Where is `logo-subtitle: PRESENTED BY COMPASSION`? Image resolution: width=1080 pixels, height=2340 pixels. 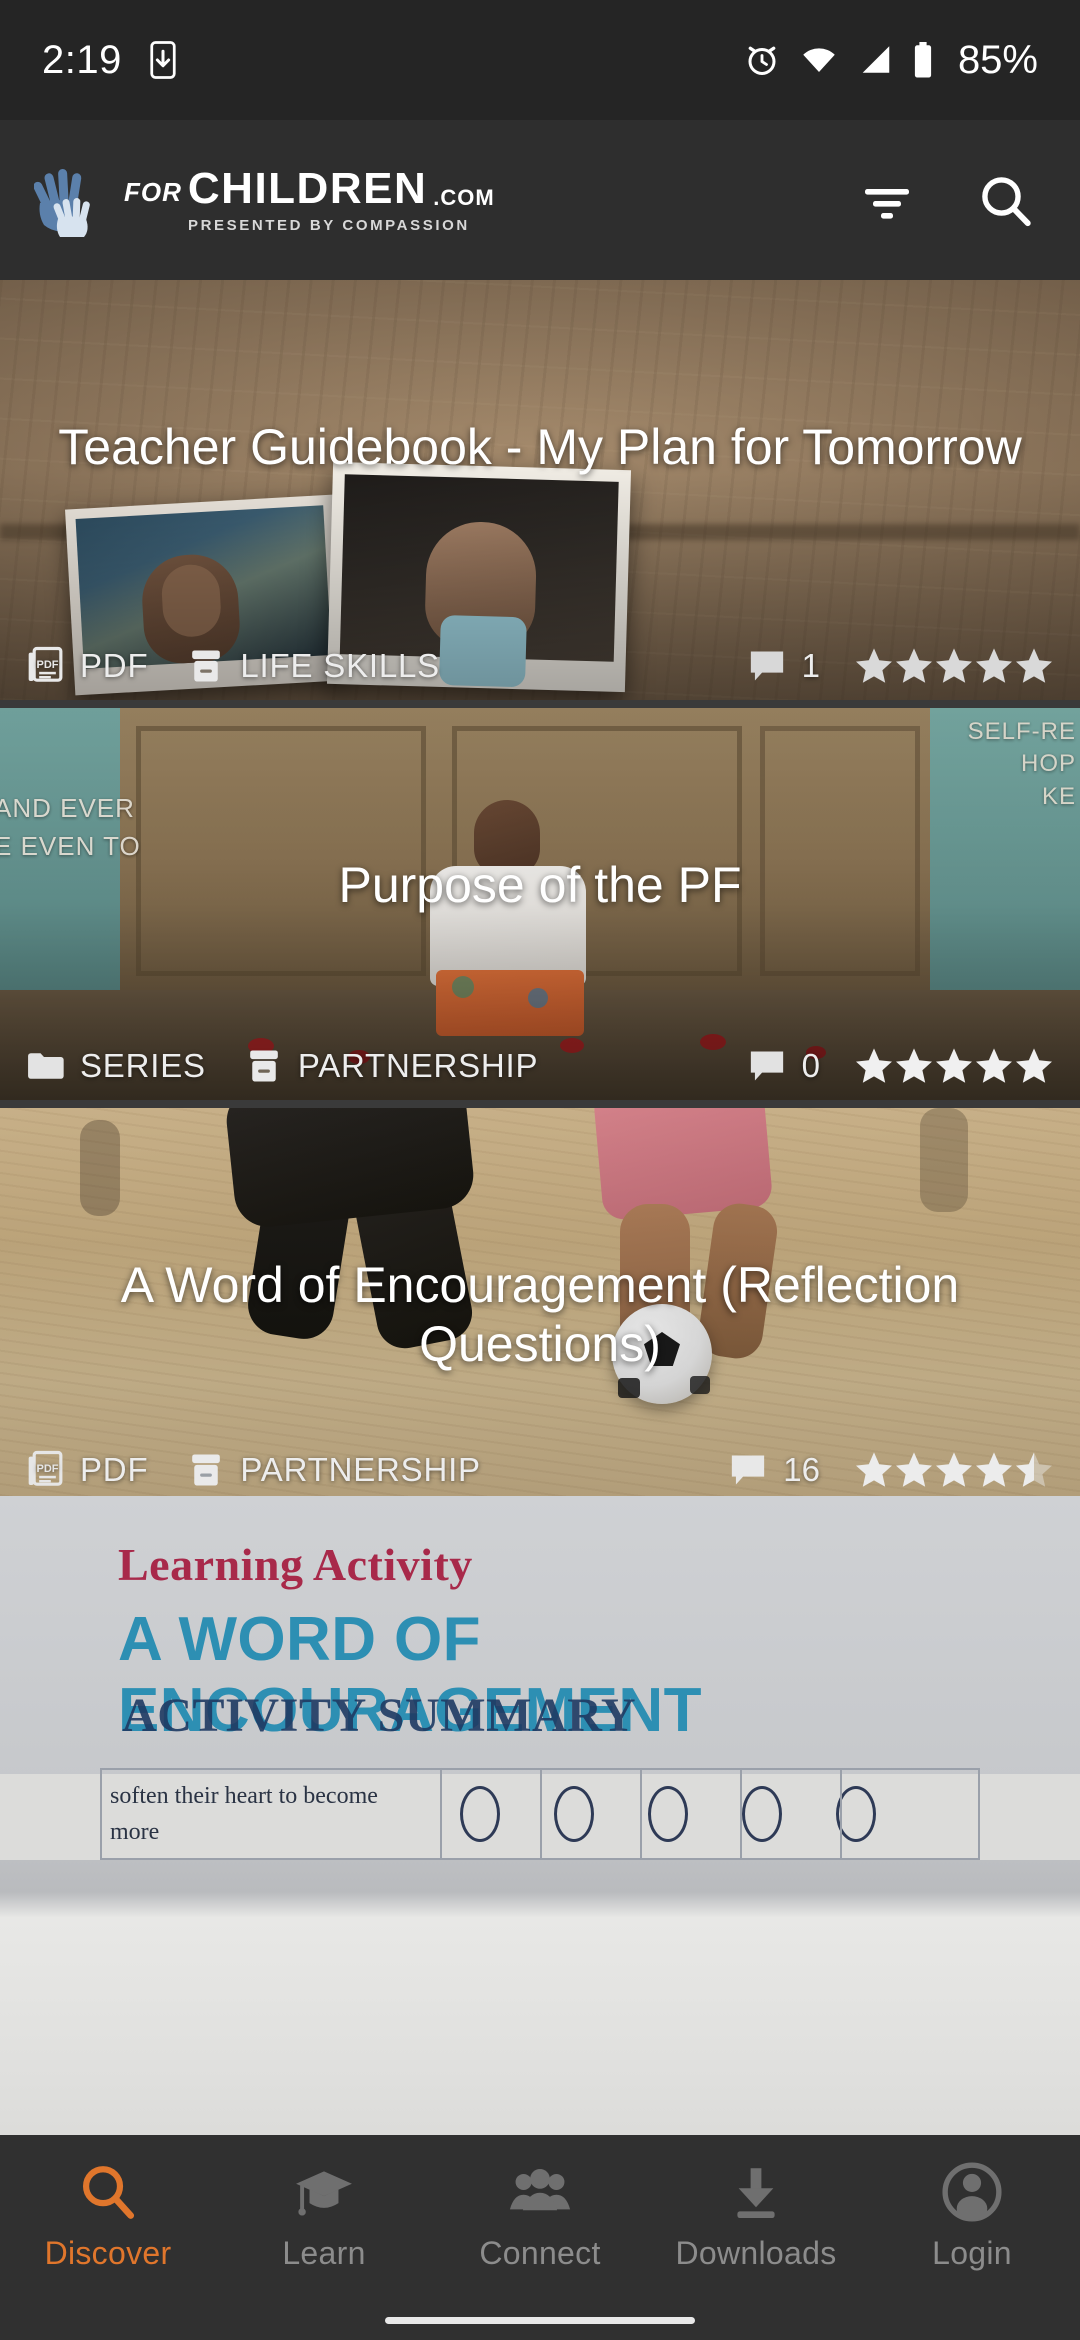 logo-subtitle: PRESENTED BY COMPASSION is located at coordinates (329, 225).